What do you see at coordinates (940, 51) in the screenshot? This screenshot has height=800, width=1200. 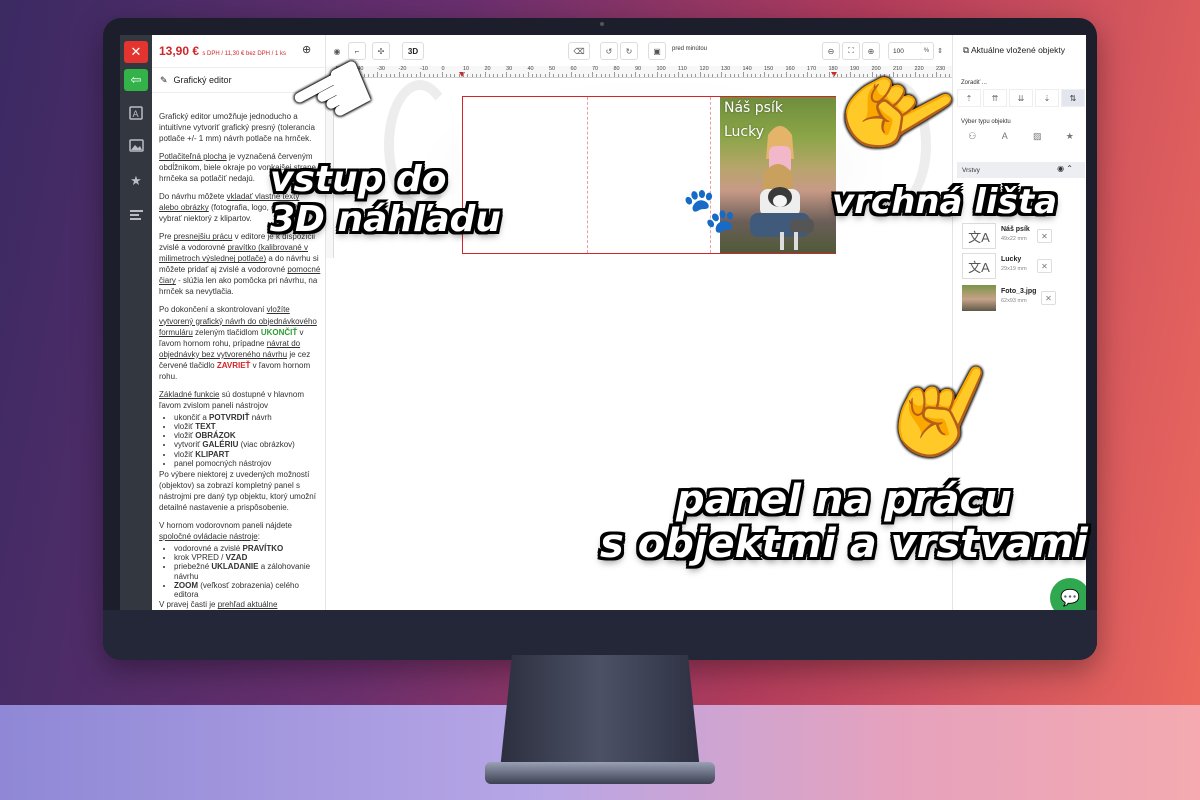 I see `zoom-stepper: ⇕` at bounding box center [940, 51].